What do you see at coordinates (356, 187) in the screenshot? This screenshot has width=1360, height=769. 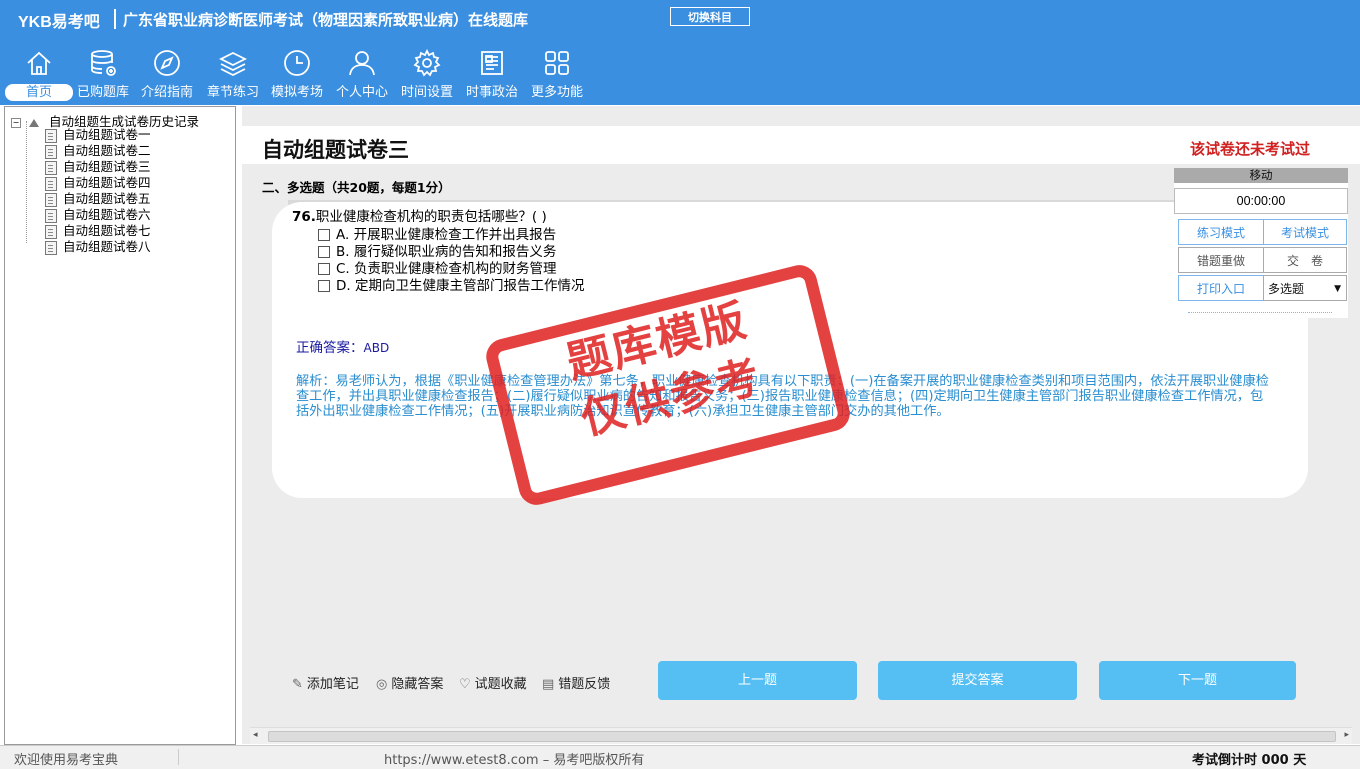 I see `section-heading: 二、多选题（共20题，每题1分）` at bounding box center [356, 187].